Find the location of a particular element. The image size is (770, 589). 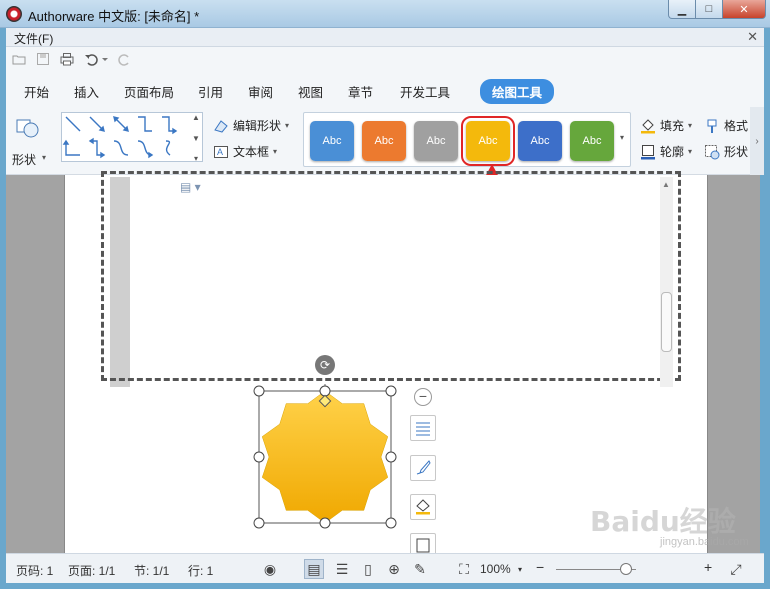

shape-effect-button: 形状 is located at coordinates (726, 151).